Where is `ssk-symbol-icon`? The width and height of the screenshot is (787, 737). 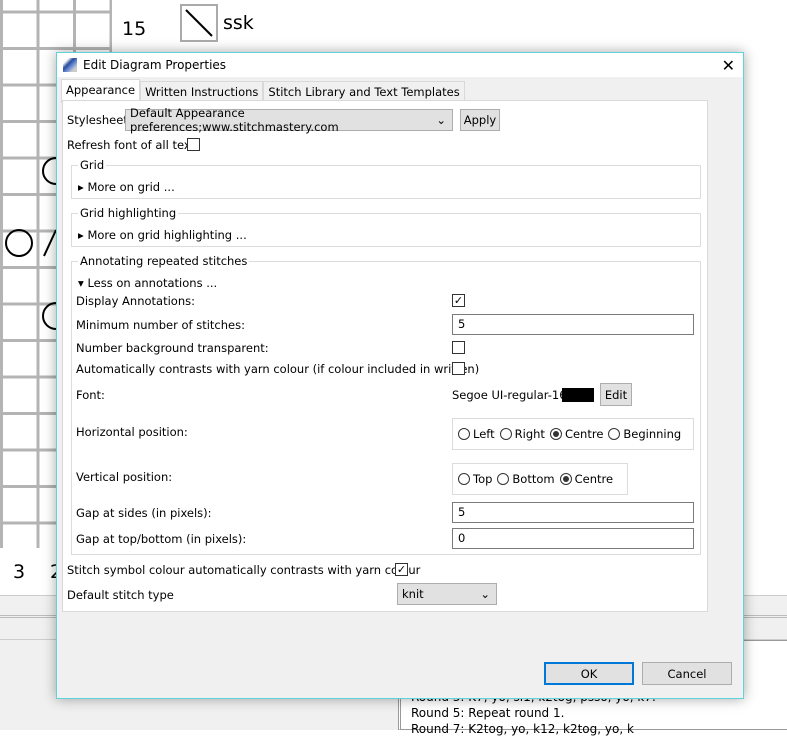 ssk-symbol-icon is located at coordinates (199, 23).